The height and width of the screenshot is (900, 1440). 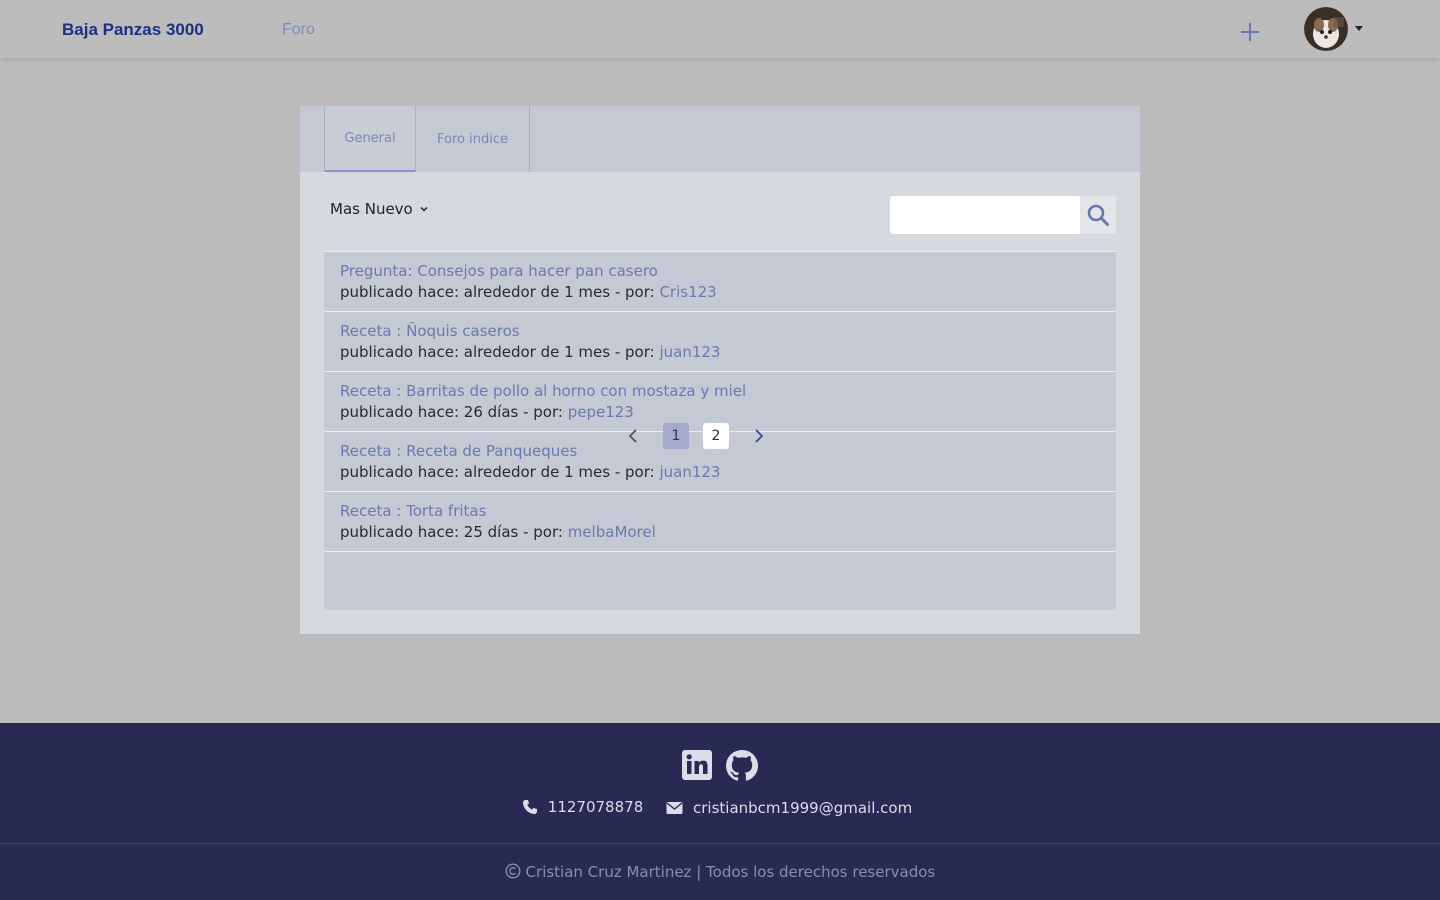 What do you see at coordinates (720, 551) in the screenshot?
I see `list-divider` at bounding box center [720, 551].